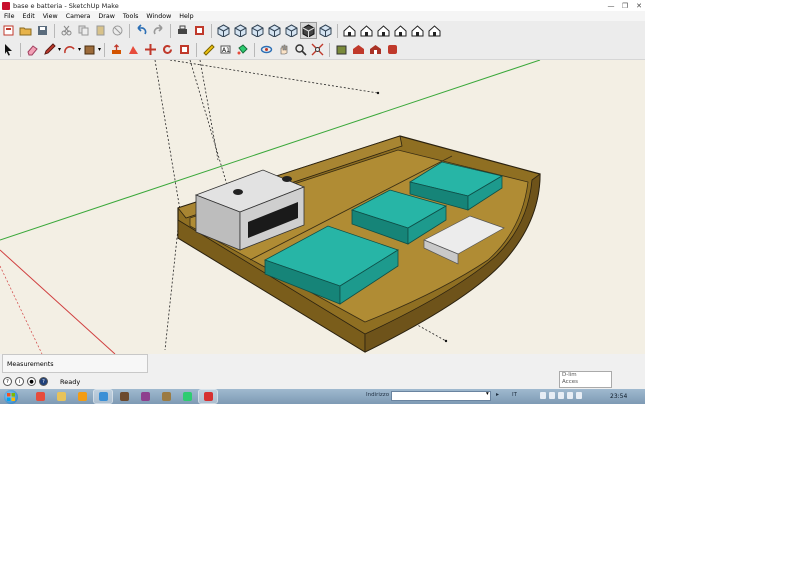 Image resolution: width=800 pixels, height=566 pixels. I want to click on menu-camera: Camera, so click(78, 16).